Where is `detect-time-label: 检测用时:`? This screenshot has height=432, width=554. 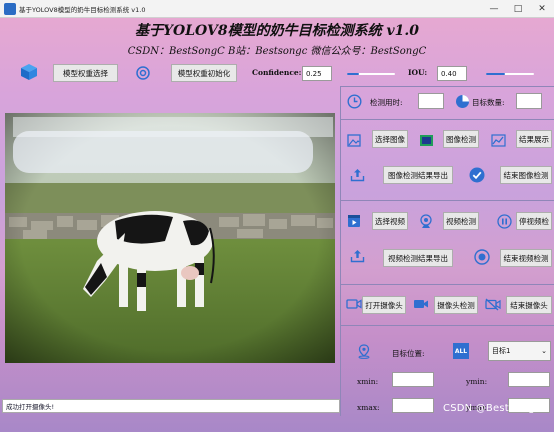 detect-time-label: 检测用时: is located at coordinates (386, 102).